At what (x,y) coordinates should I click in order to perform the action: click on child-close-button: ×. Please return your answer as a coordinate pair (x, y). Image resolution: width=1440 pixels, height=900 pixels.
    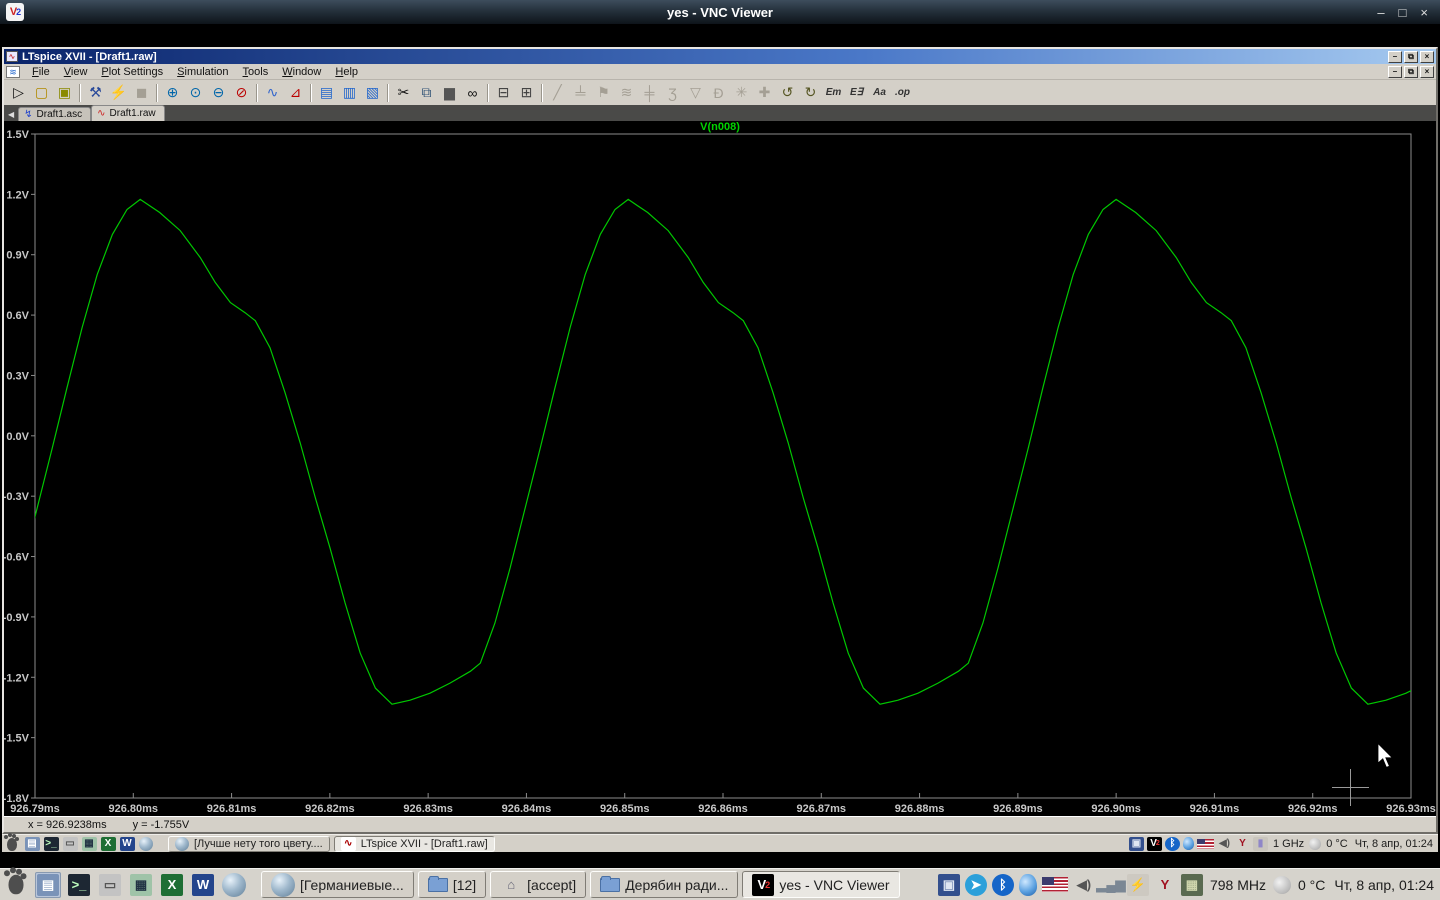
    Looking at the image, I should click on (1427, 71).